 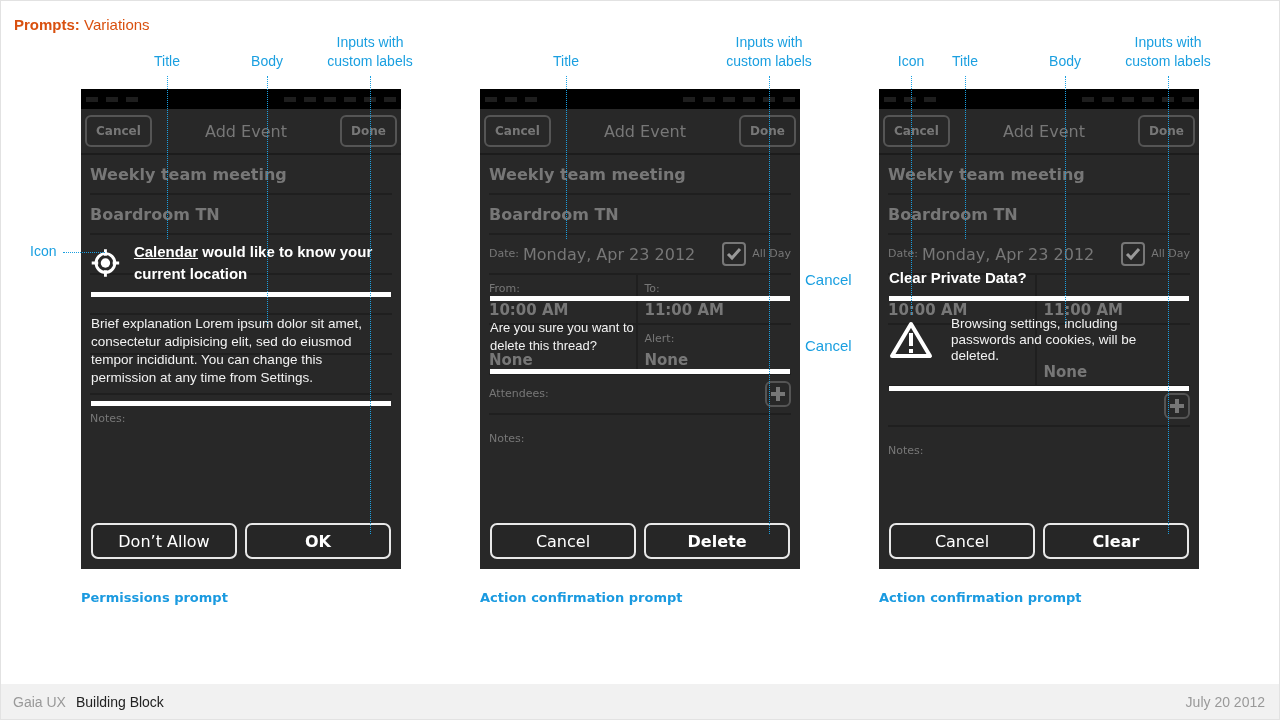 I want to click on field-label: To:, so click(x=652, y=289).